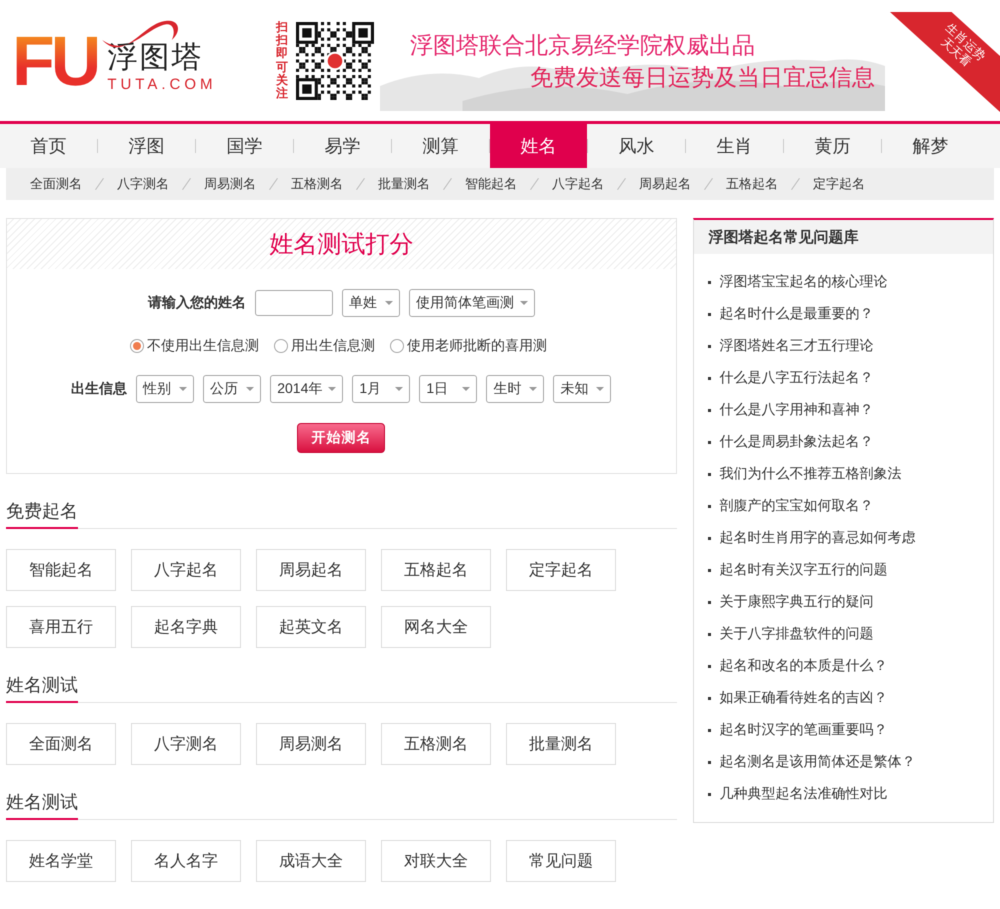  What do you see at coordinates (436, 861) in the screenshot?
I see `link-button: 对联大全` at bounding box center [436, 861].